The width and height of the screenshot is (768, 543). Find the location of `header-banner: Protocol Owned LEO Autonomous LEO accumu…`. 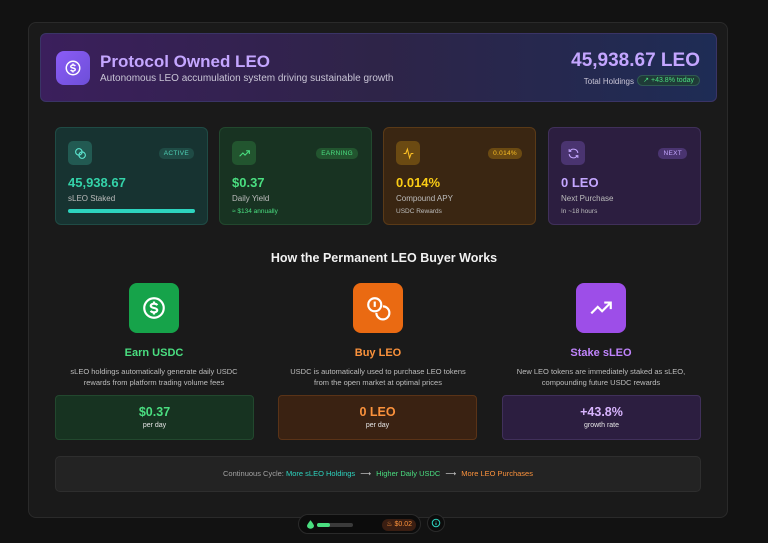

header-banner: Protocol Owned LEO Autonomous LEO accumu… is located at coordinates (378, 67).